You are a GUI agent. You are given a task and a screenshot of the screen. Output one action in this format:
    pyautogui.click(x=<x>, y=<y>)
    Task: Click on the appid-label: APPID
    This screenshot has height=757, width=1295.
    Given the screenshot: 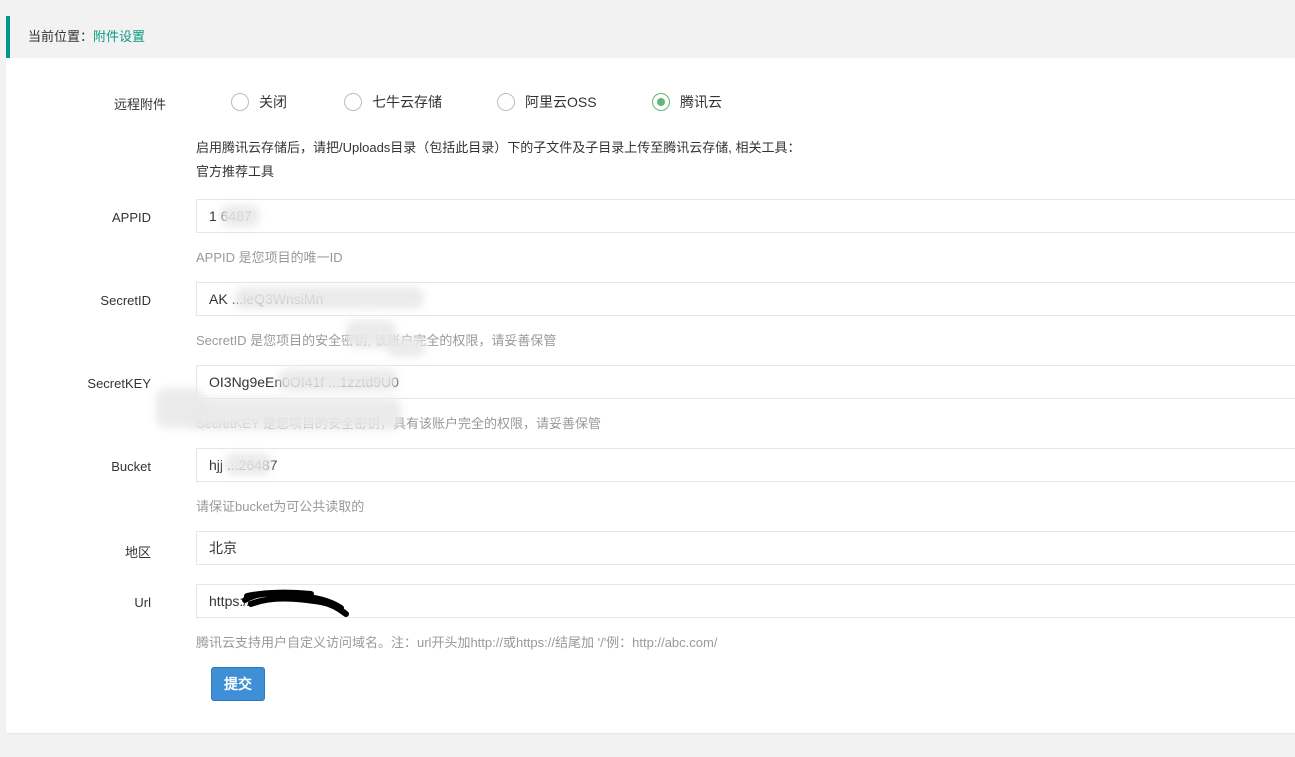 What is the action you would take?
    pyautogui.click(x=131, y=217)
    